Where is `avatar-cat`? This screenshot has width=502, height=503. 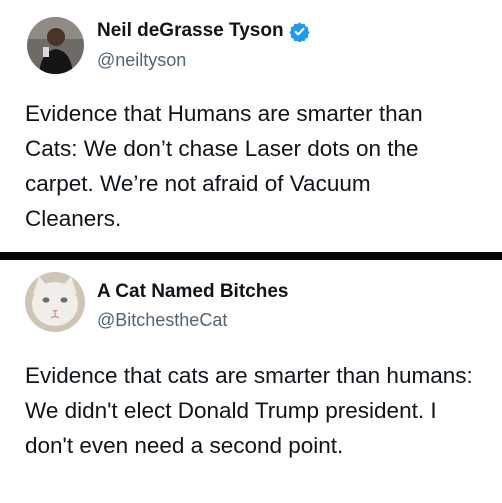
avatar-cat is located at coordinates (55, 302).